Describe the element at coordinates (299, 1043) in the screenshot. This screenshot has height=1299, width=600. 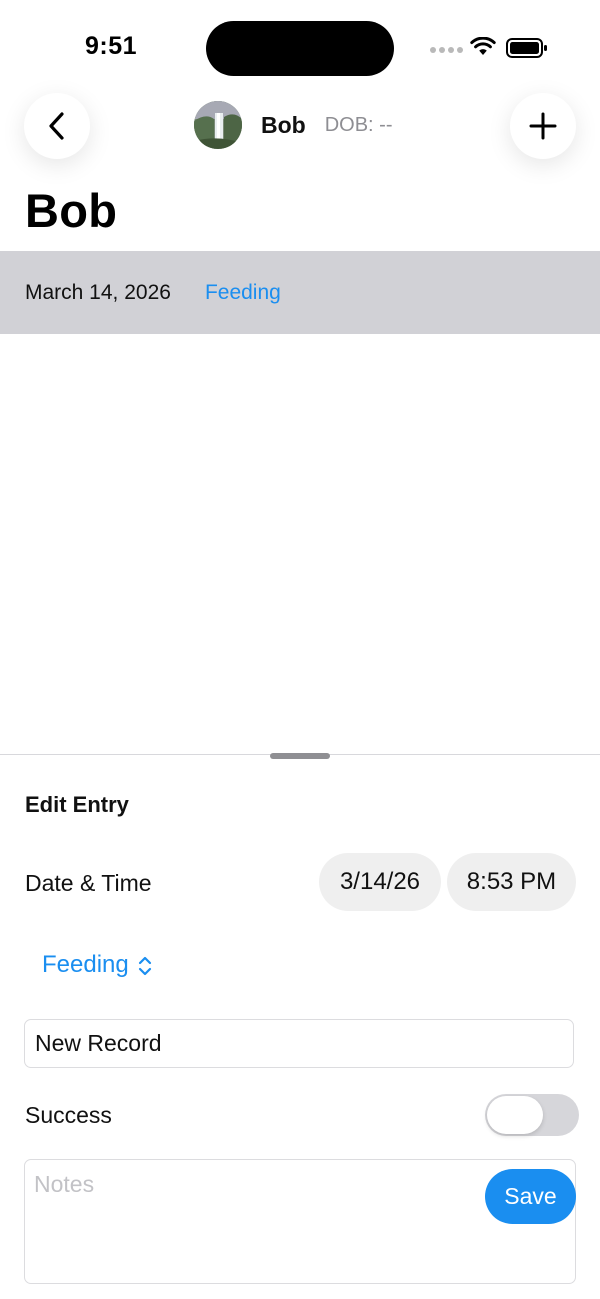
I see `record-name-field: New Record` at that location.